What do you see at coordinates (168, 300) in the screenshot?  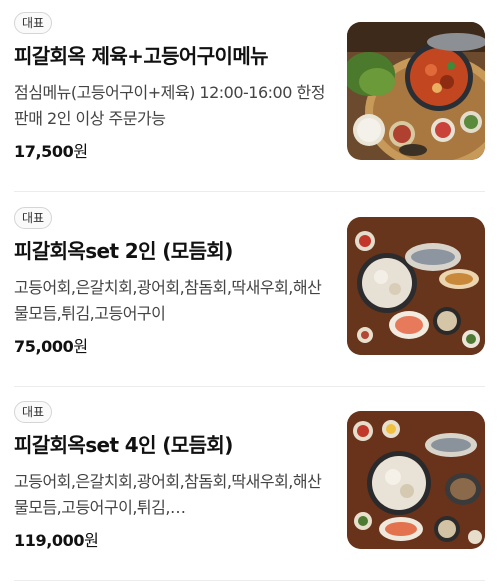 I see `menu-item-description: 고등어회,은갈치회,광어회,참돔회,딱새우회,해산물모듬,튀김,고등어구이` at bounding box center [168, 300].